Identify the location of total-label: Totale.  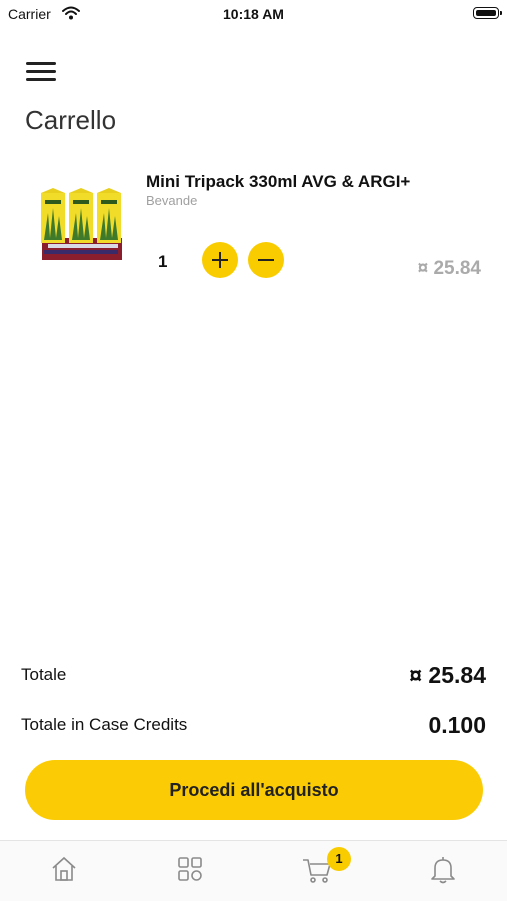
(44, 674).